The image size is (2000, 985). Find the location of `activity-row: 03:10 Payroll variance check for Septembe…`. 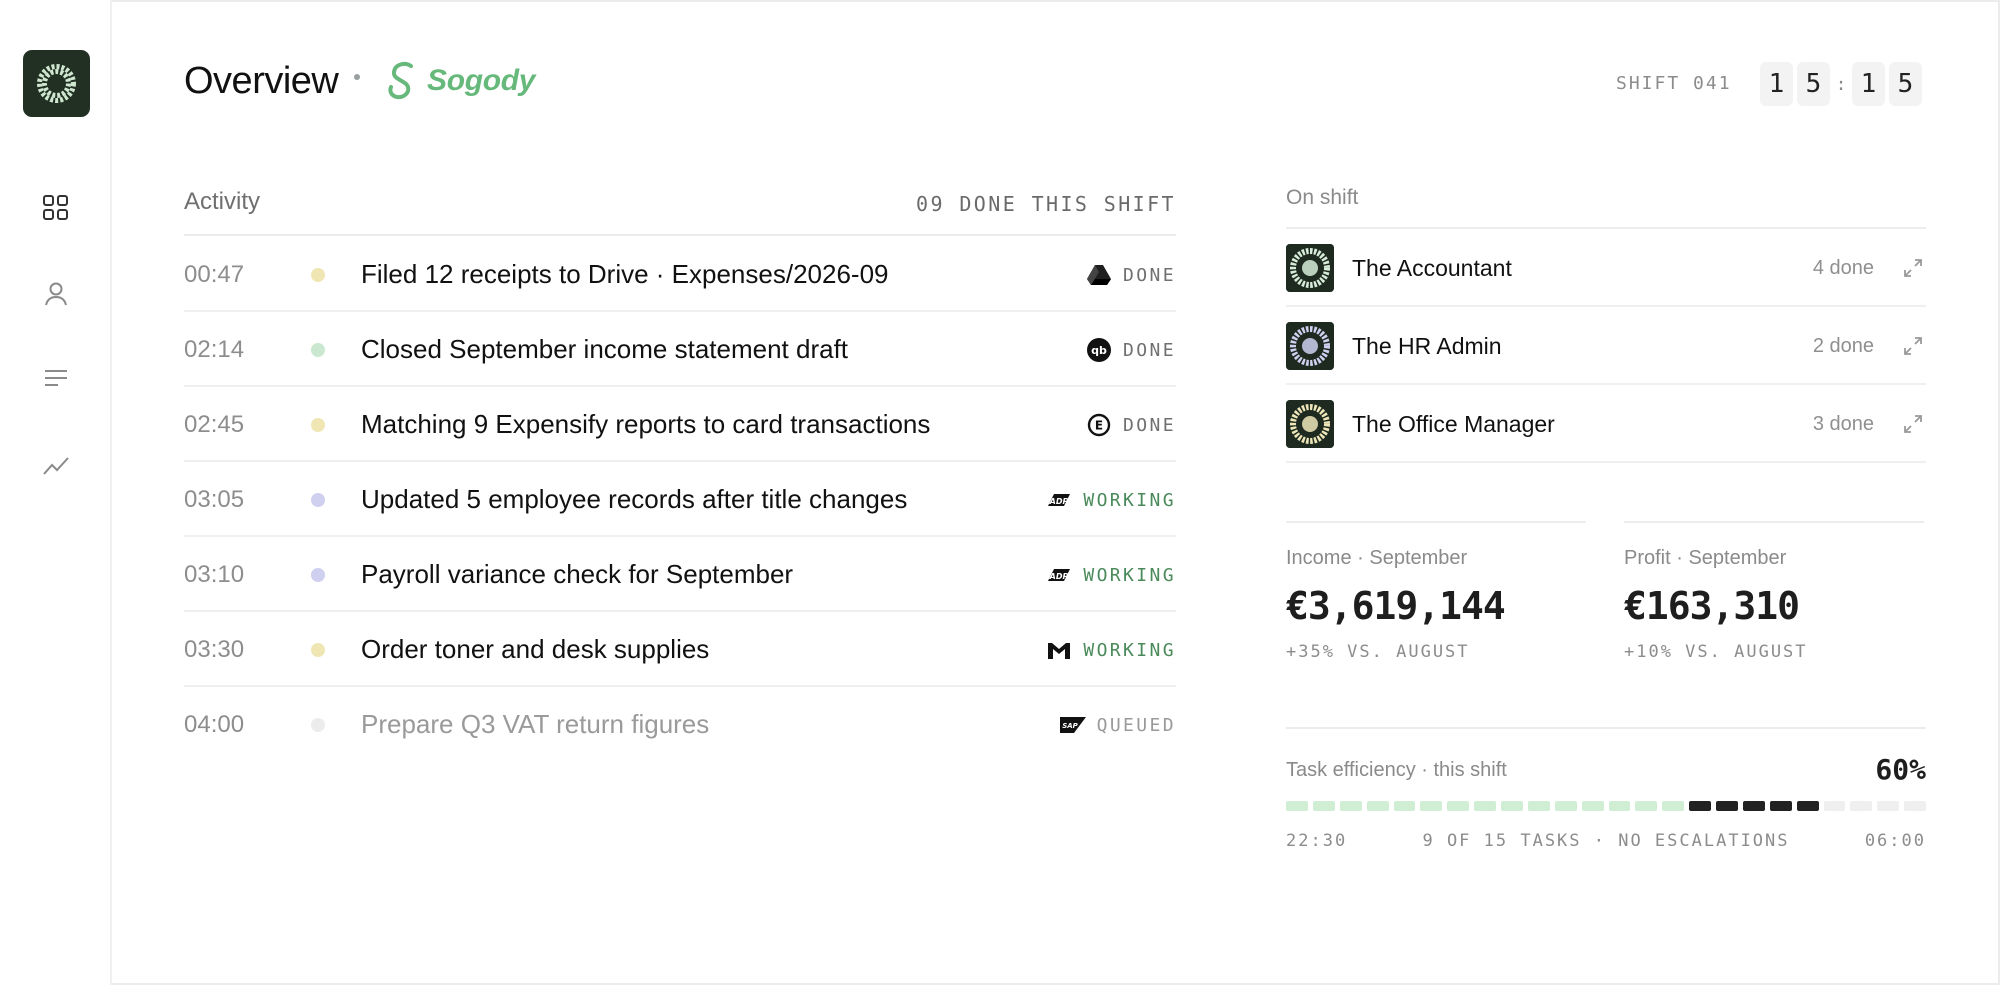

activity-row: 03:10 Payroll variance check for Septembe… is located at coordinates (680, 574).